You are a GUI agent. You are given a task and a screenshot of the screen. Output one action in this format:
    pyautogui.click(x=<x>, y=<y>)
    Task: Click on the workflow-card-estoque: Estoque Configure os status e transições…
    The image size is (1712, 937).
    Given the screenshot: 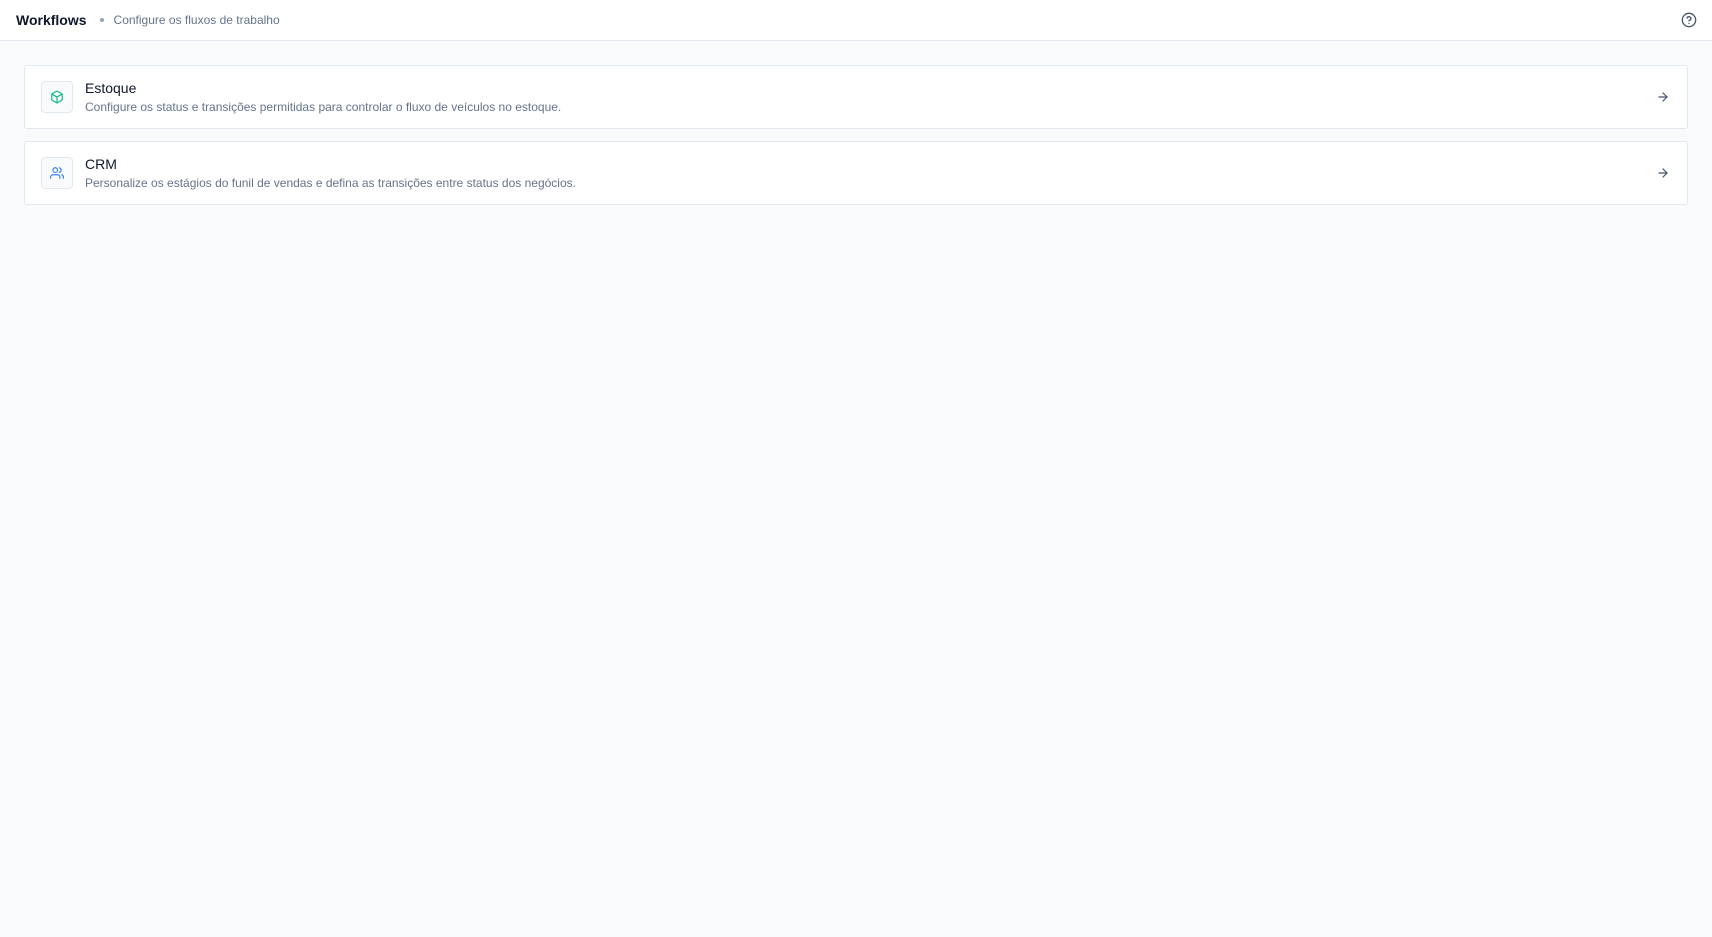 What is the action you would take?
    pyautogui.click(x=856, y=97)
    